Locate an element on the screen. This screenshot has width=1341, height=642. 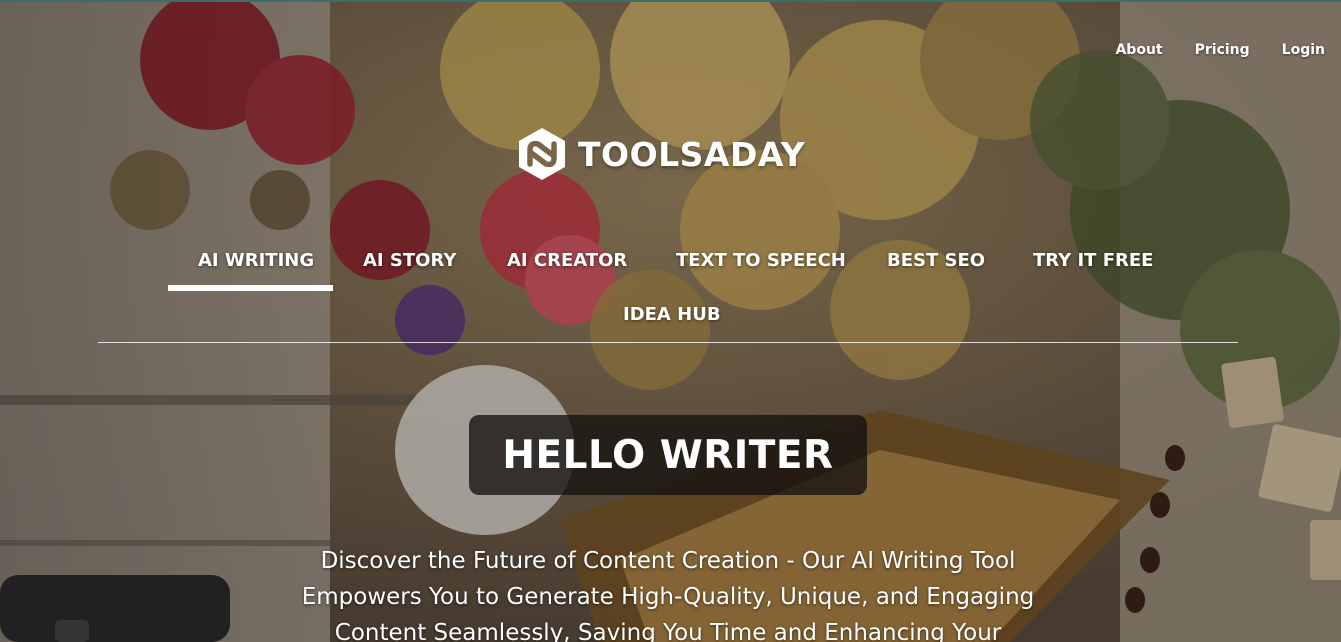
nav-item-try-it-free: TRY IT FREE is located at coordinates (1093, 260).